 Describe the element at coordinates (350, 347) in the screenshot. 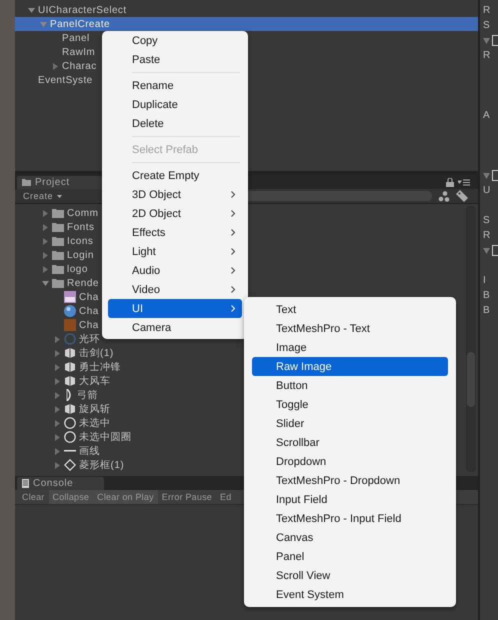

I see `menu-item: Image` at that location.